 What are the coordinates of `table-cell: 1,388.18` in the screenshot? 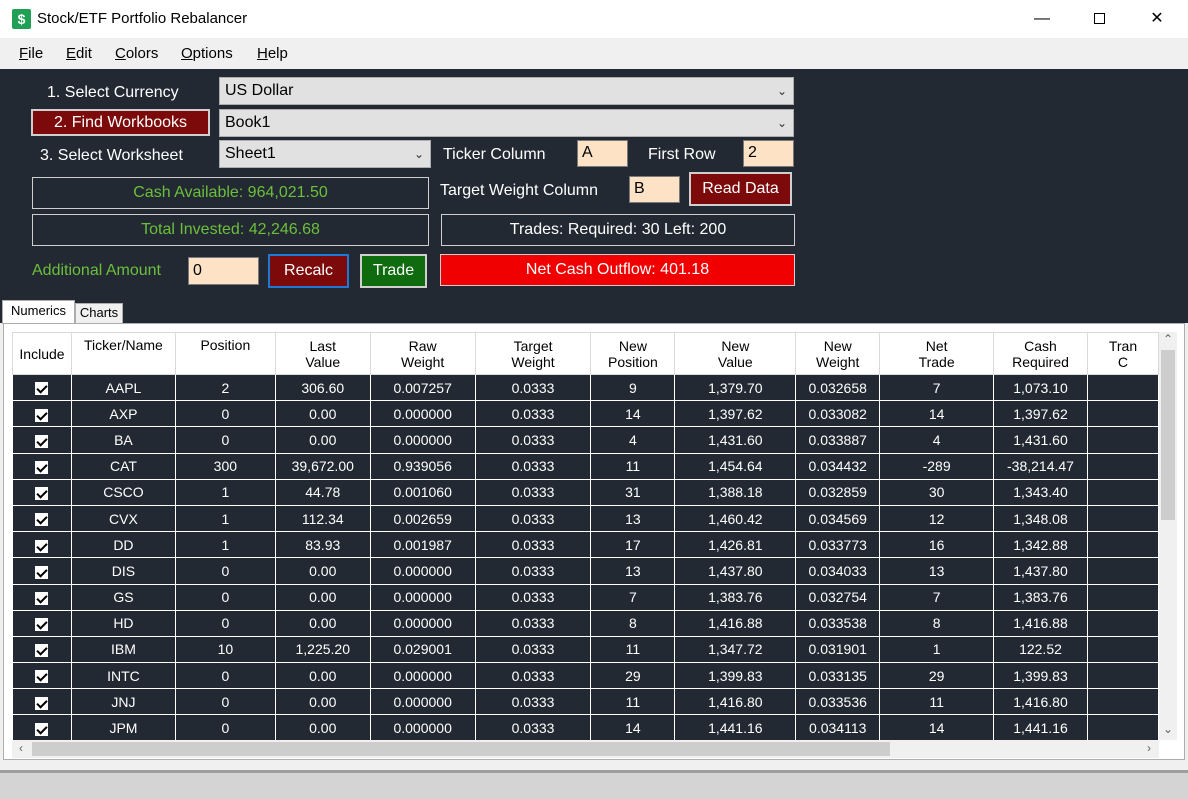 It's located at (735, 492).